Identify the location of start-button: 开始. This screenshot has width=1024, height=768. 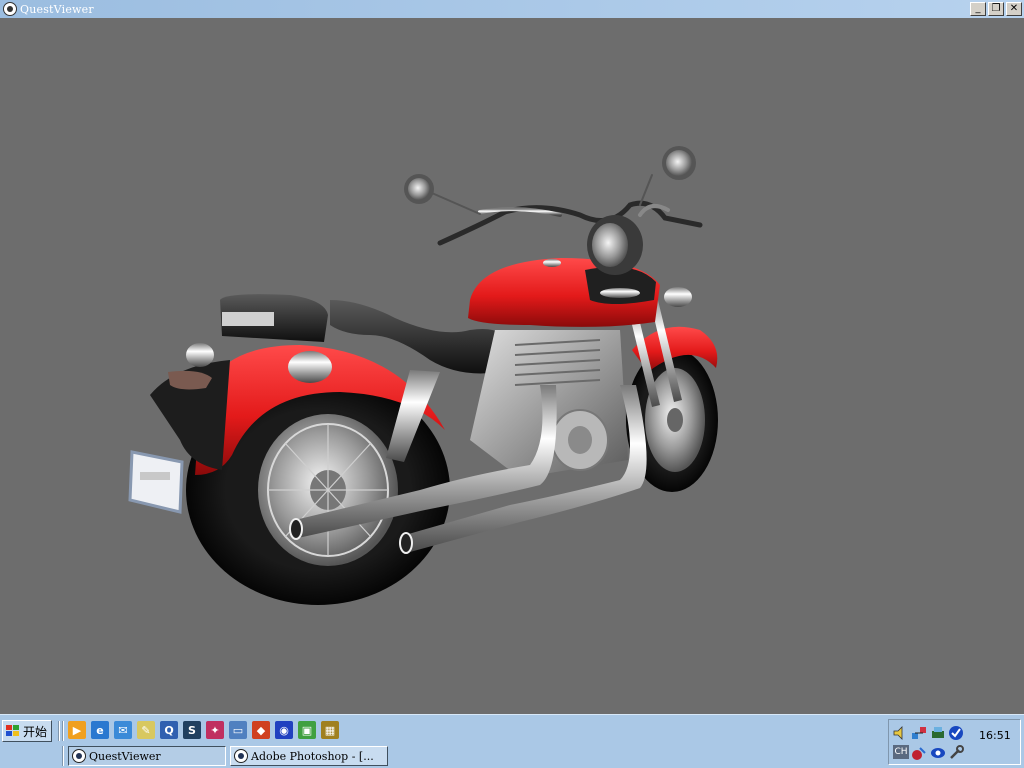
(27, 731).